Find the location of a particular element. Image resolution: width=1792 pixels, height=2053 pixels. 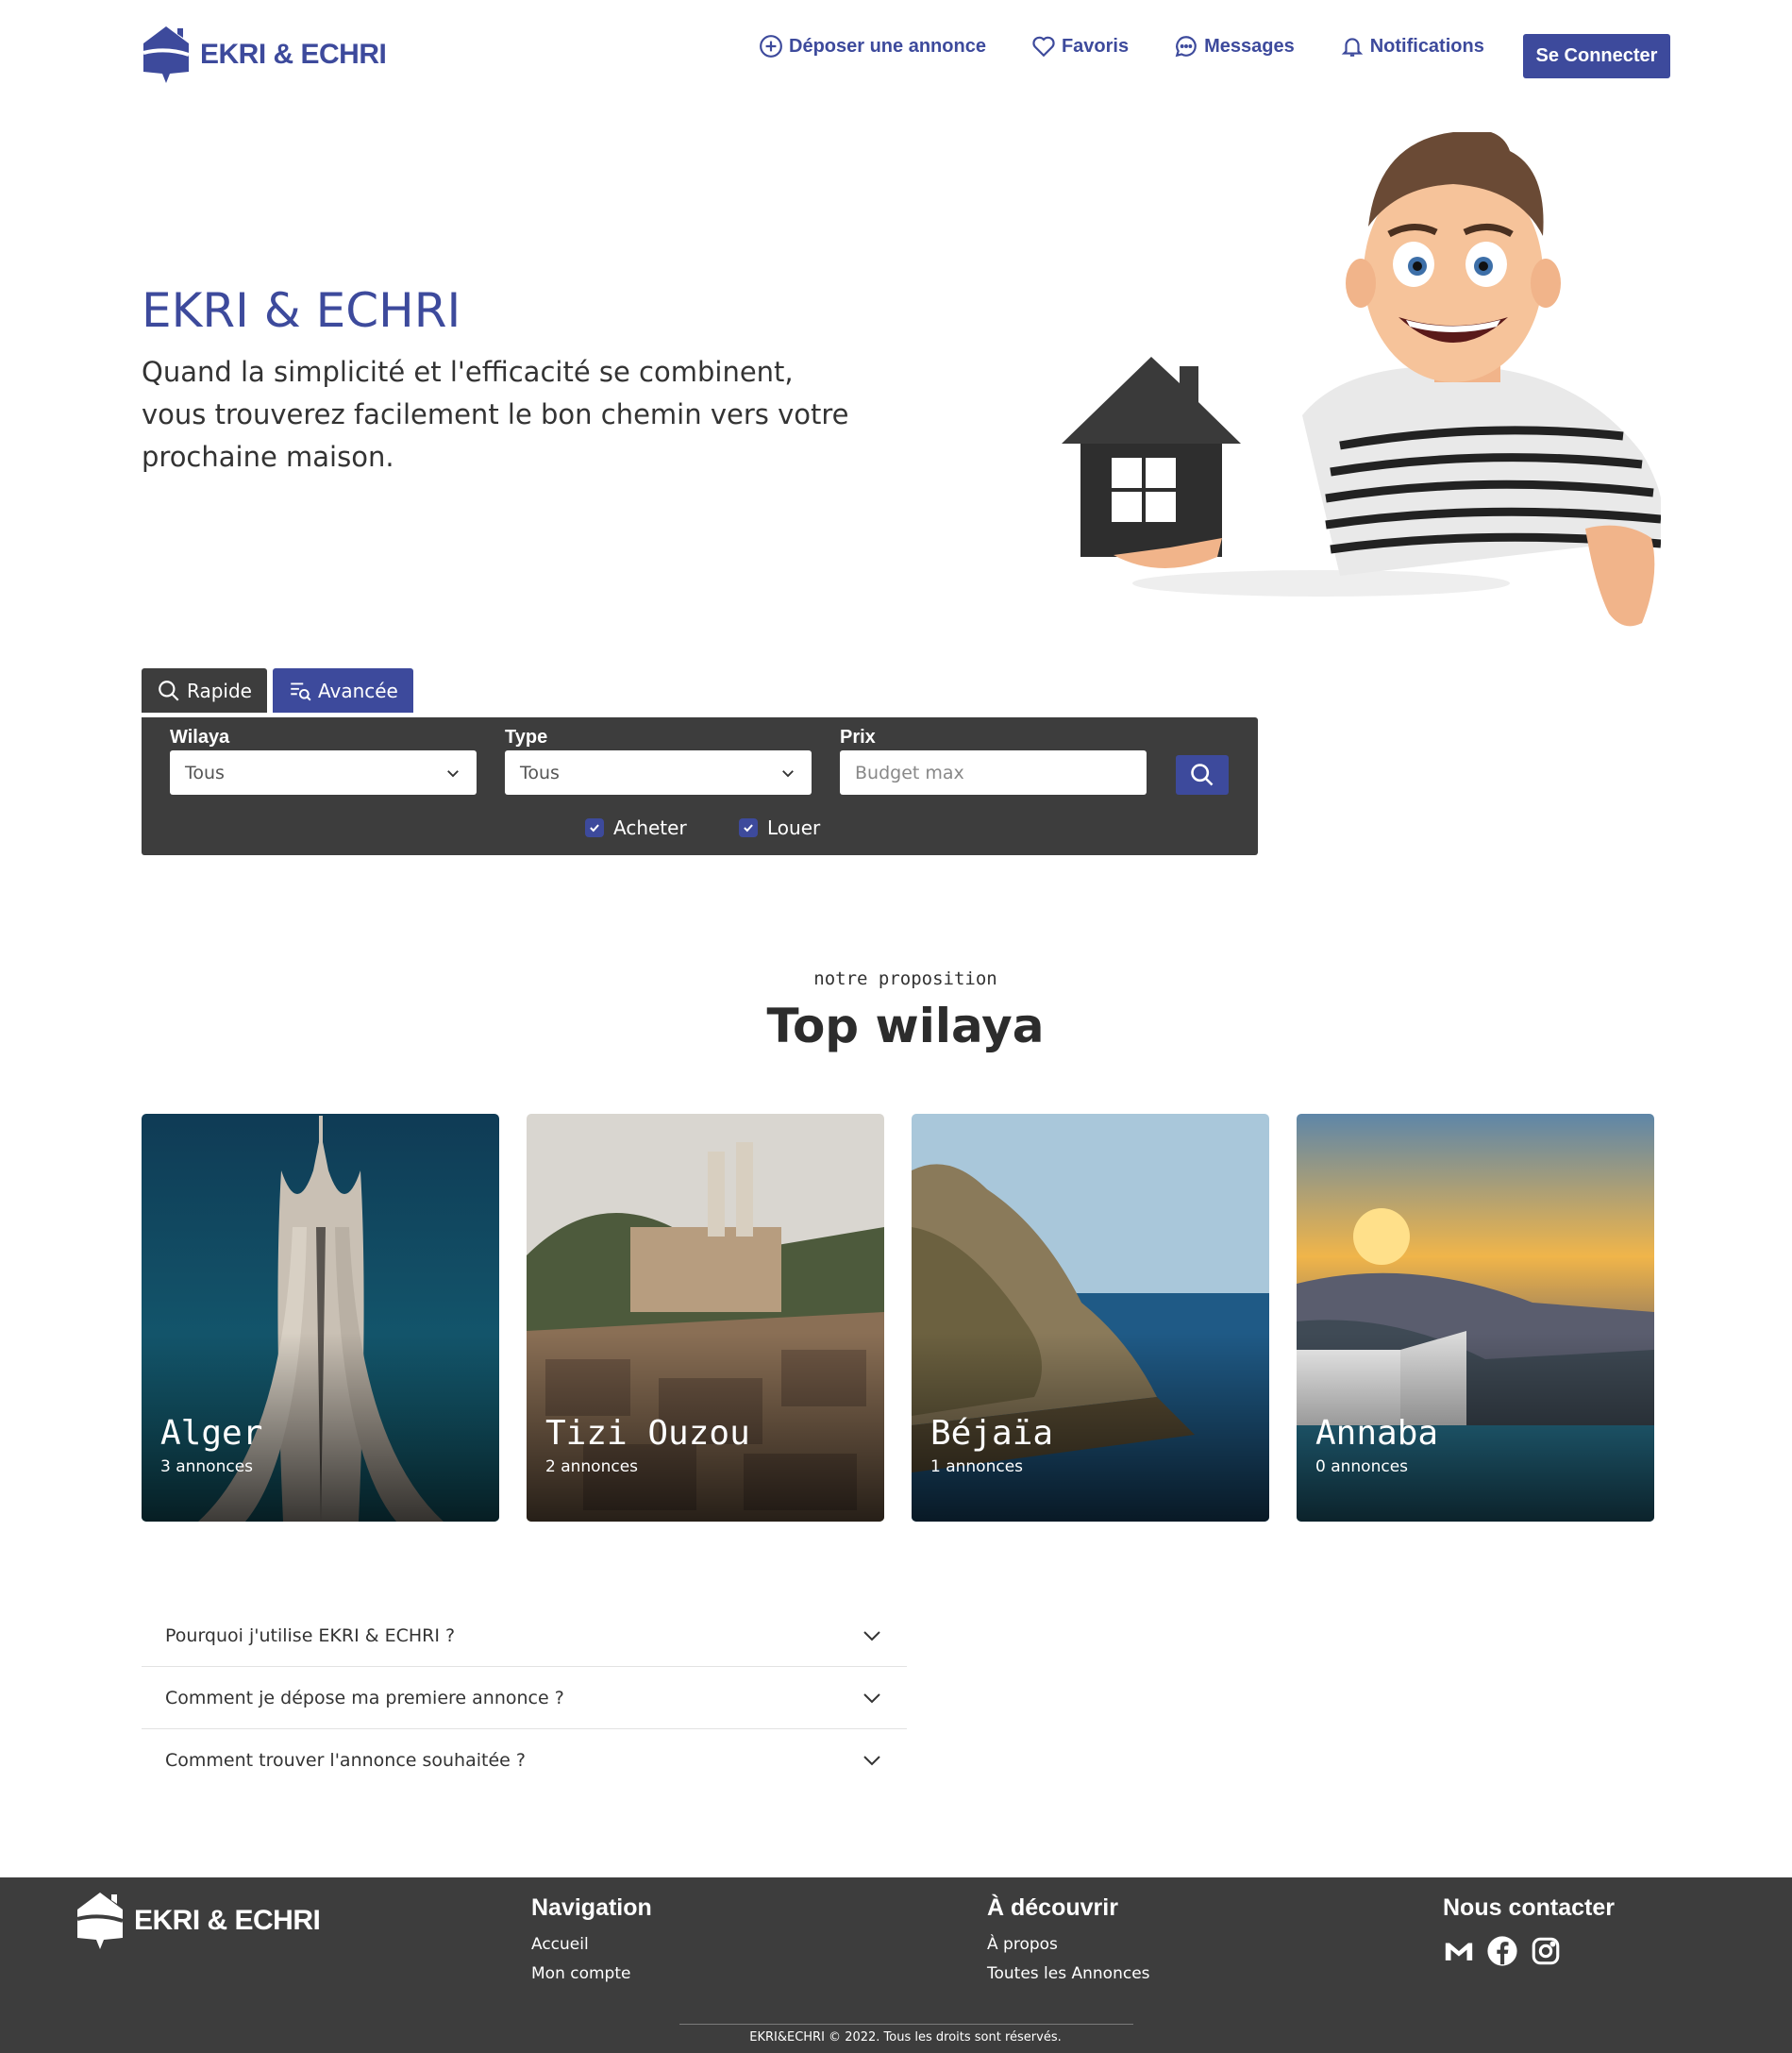

hero-title: EKRI & ECHRI is located at coordinates (301, 310).